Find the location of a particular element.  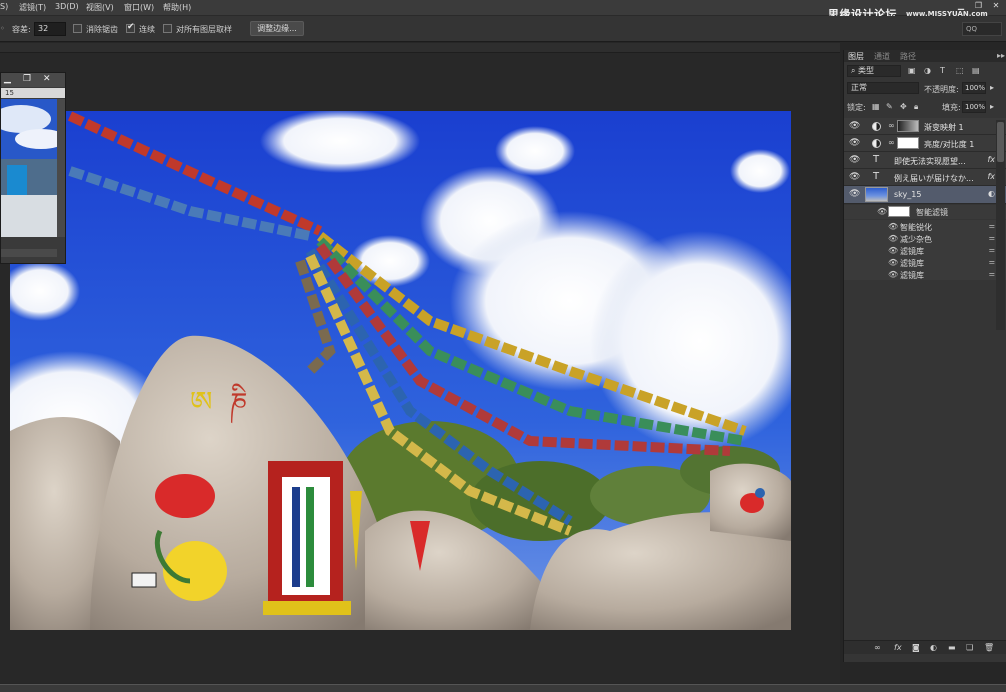

opacity-label: 不透明度: is located at coordinates (941, 89).